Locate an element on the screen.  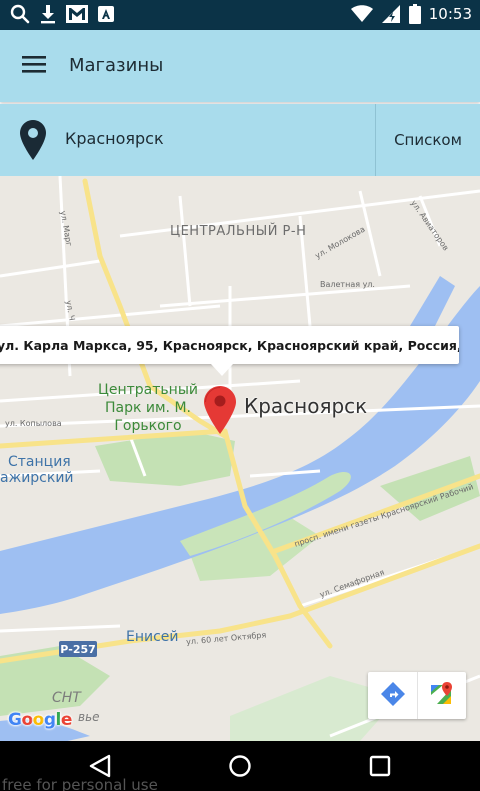
signal-icon is located at coordinates (391, 14).